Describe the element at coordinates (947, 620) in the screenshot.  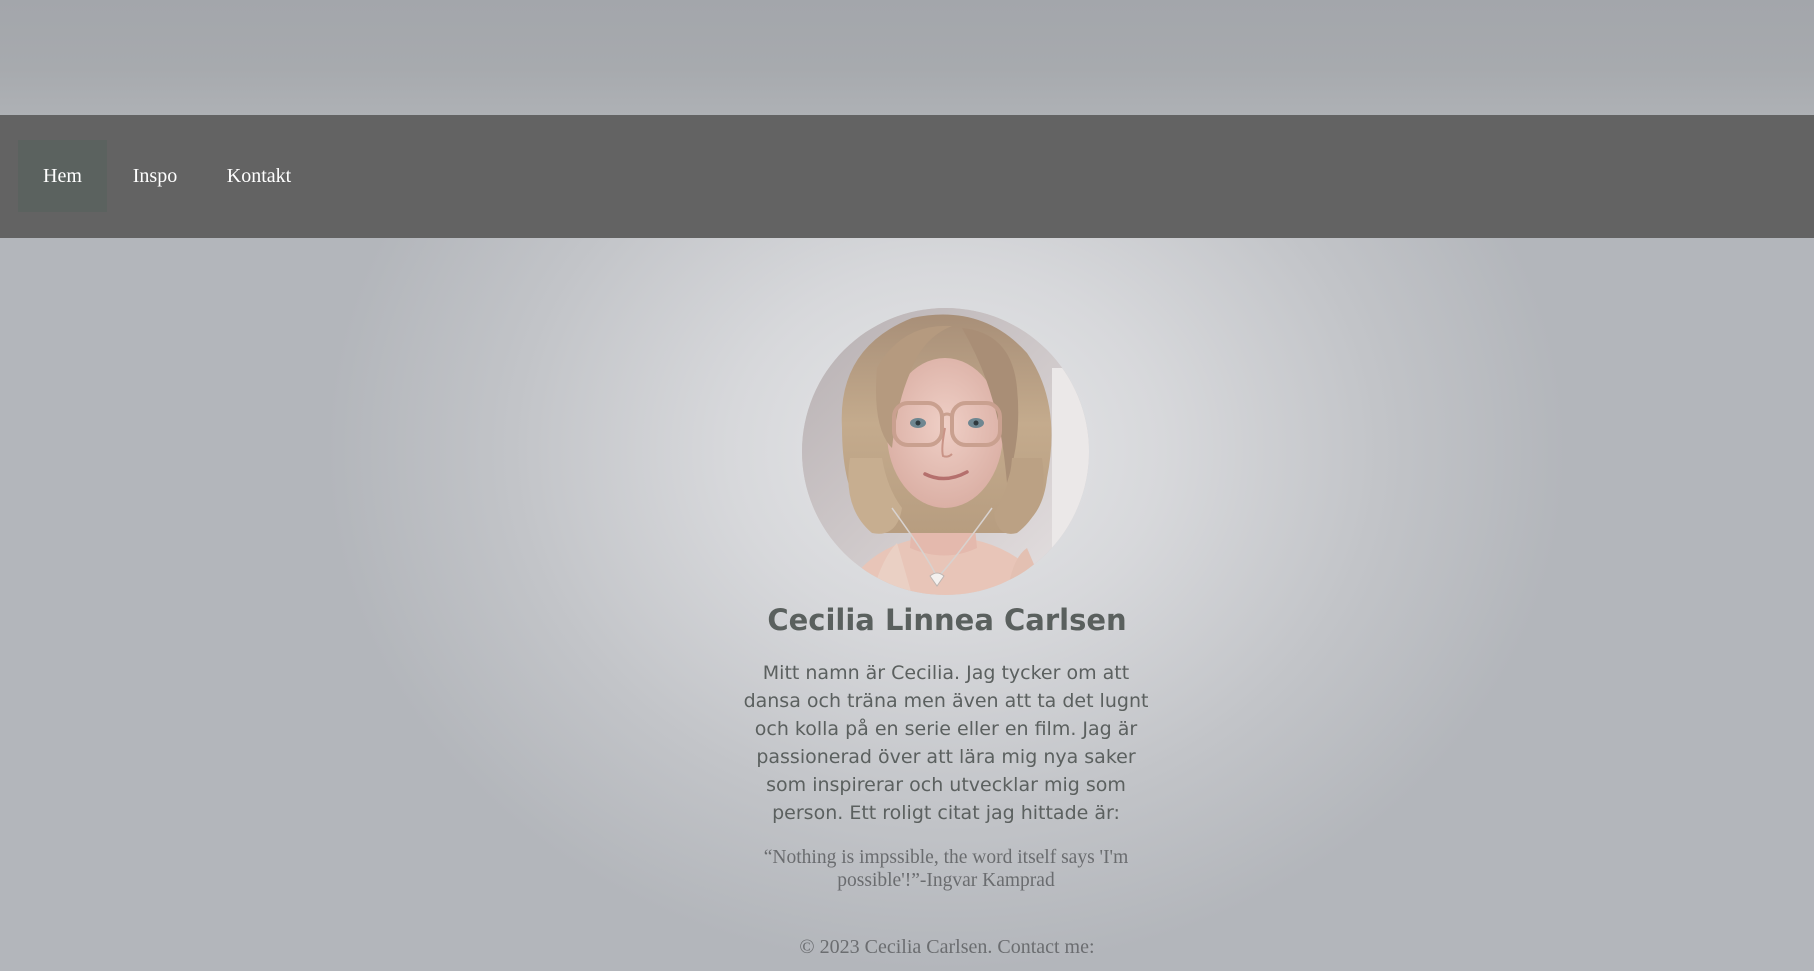
I see `profile-name: Cecilia Linnea Carlsen` at that location.